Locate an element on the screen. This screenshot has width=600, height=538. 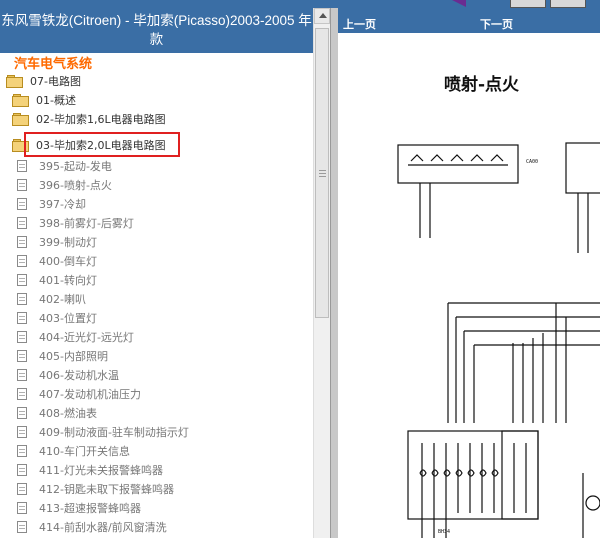
tree-leaf-item: 398-前雾灯-后雾灯 is located at coordinates (75, 222).